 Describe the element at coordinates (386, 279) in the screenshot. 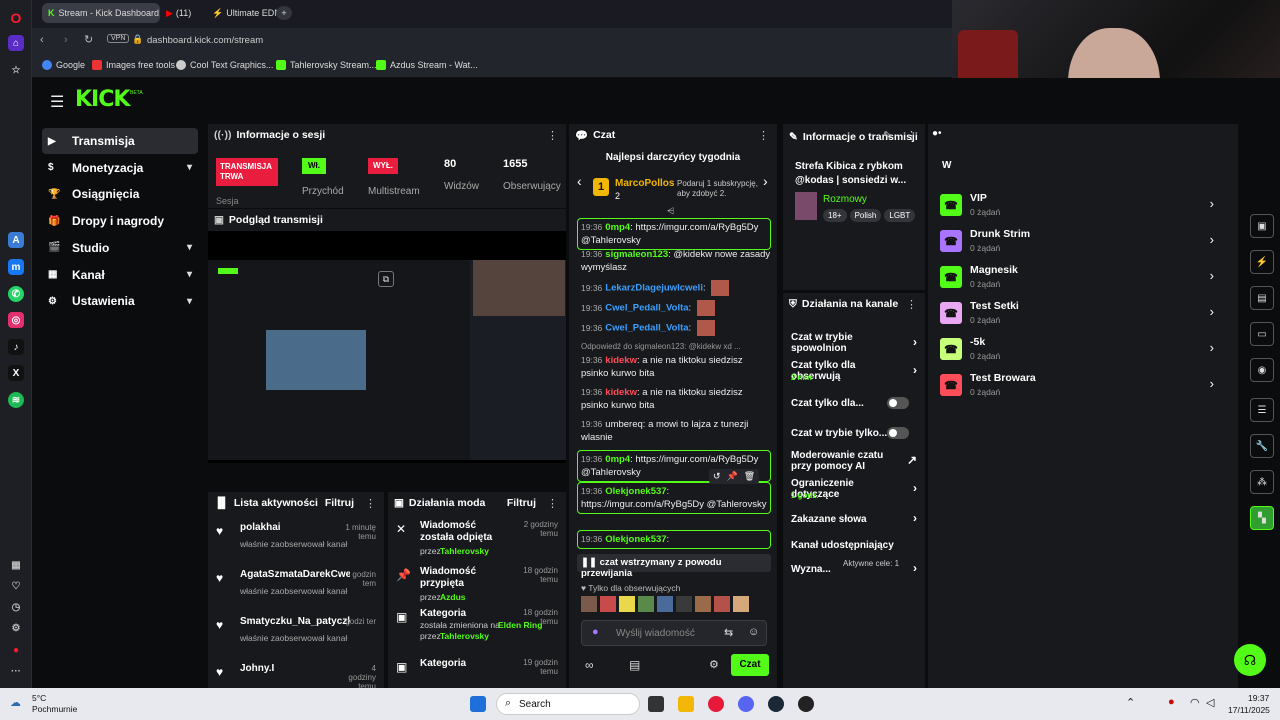

I see `popout-icon: ⧉` at that location.